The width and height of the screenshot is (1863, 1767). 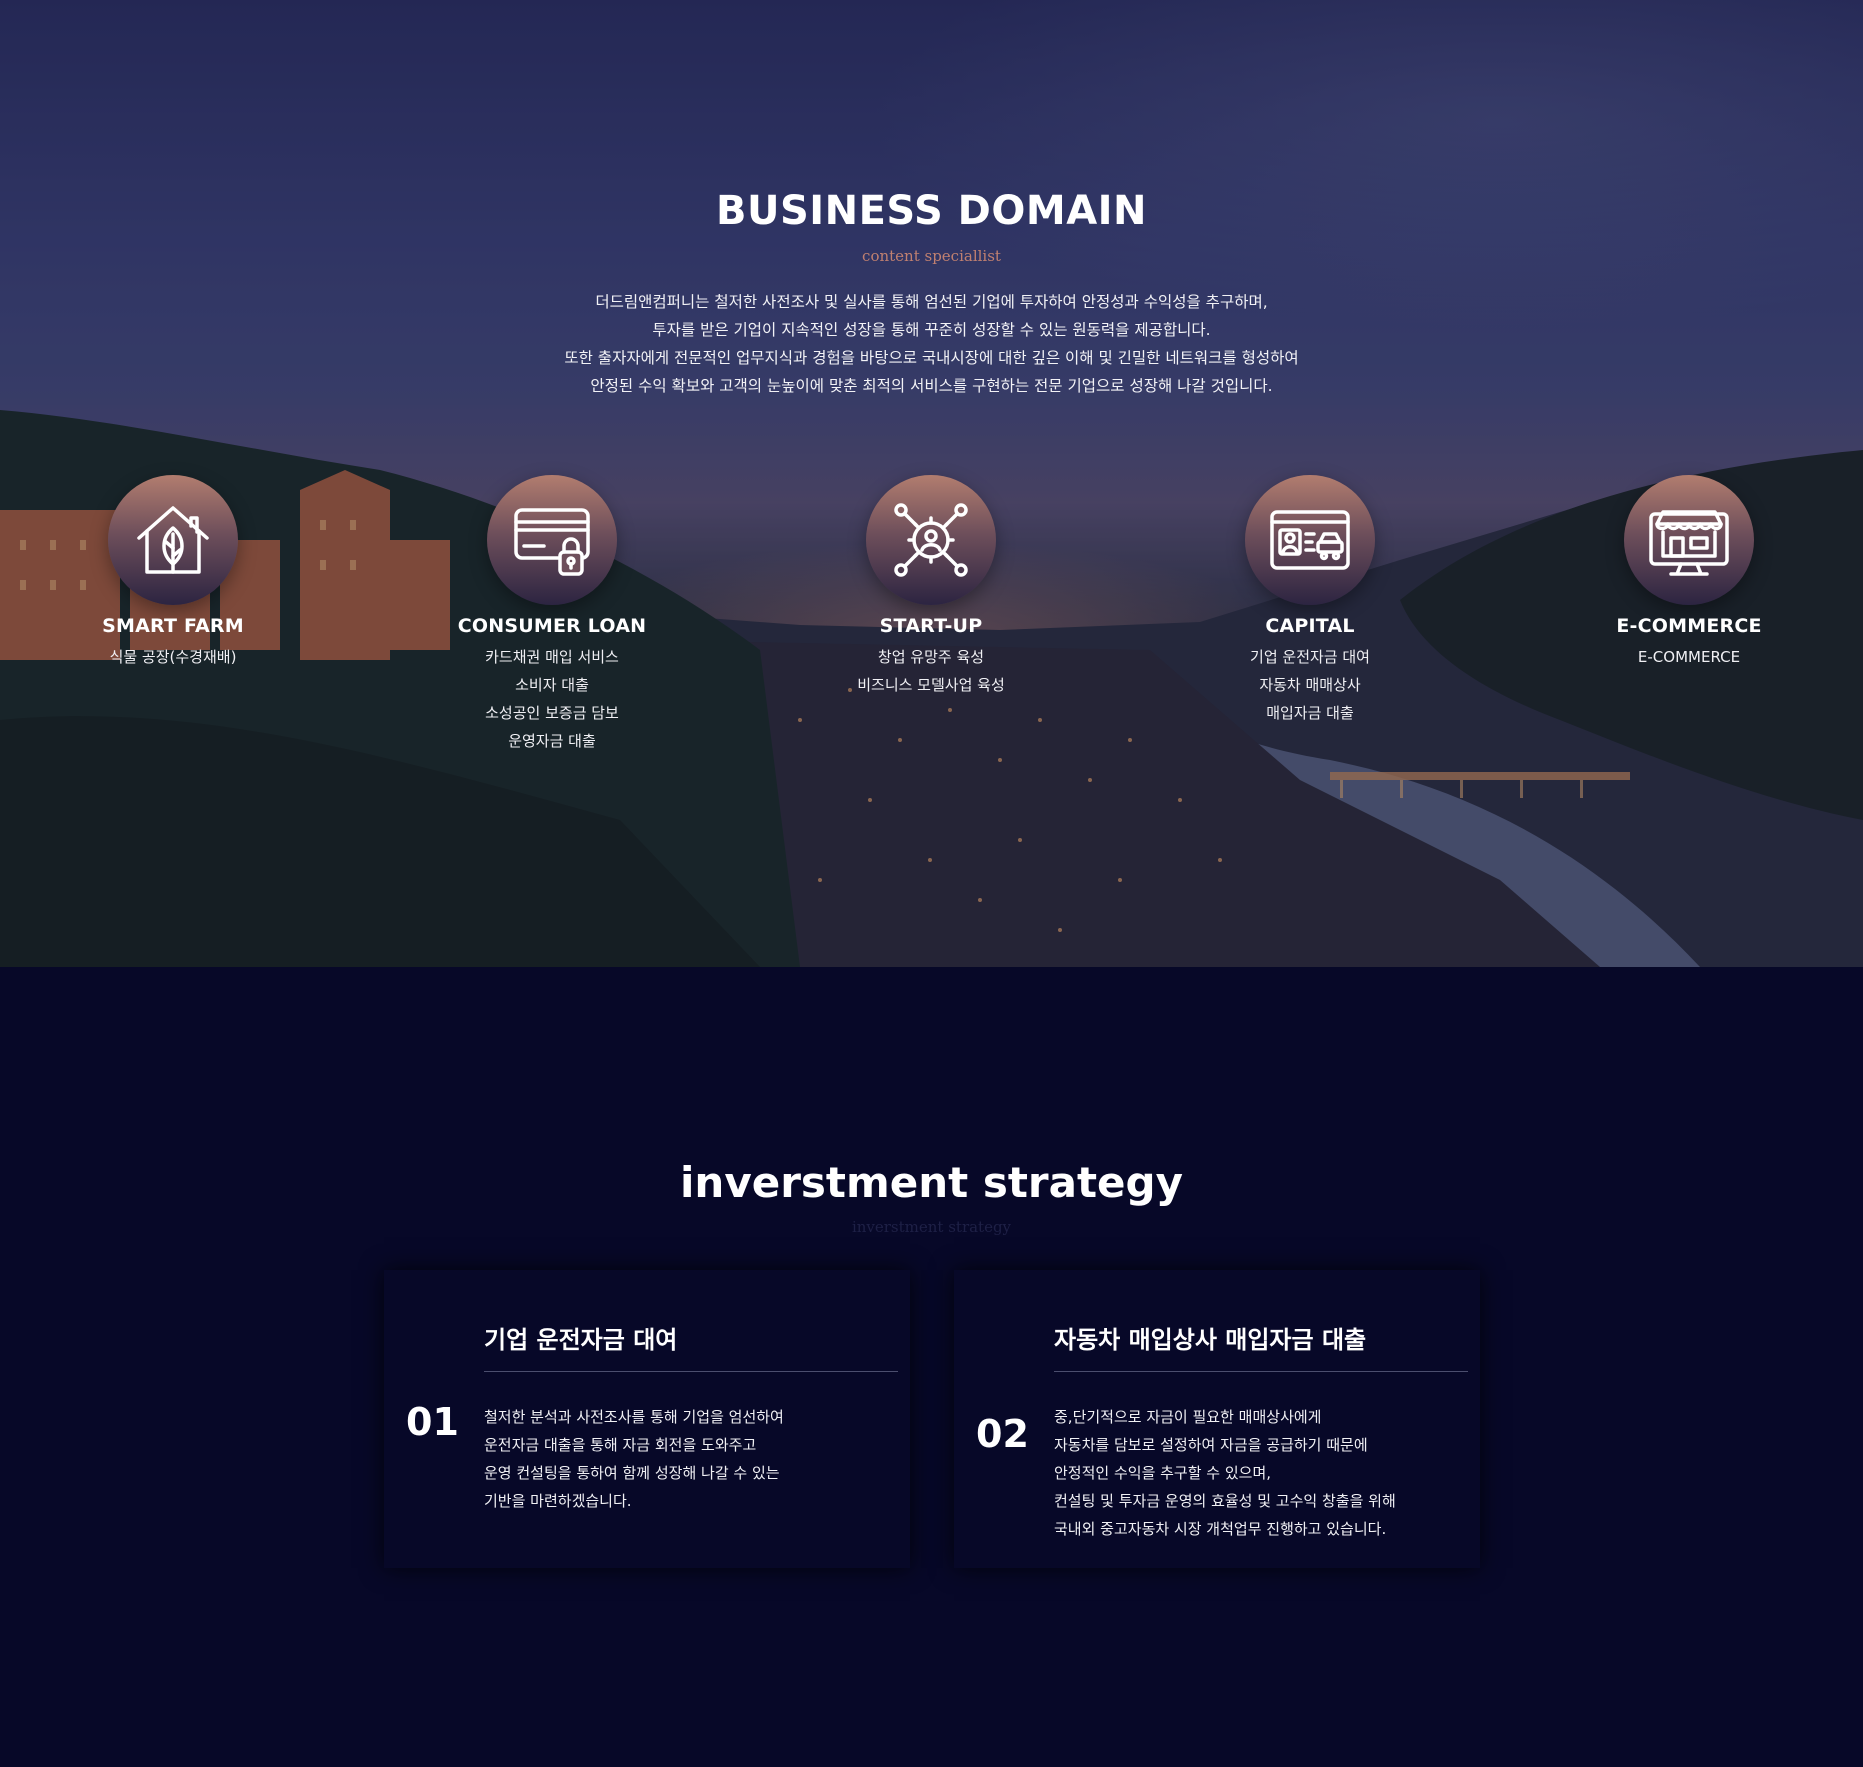 What do you see at coordinates (1310, 626) in the screenshot?
I see `domain-name: CAPITAL` at bounding box center [1310, 626].